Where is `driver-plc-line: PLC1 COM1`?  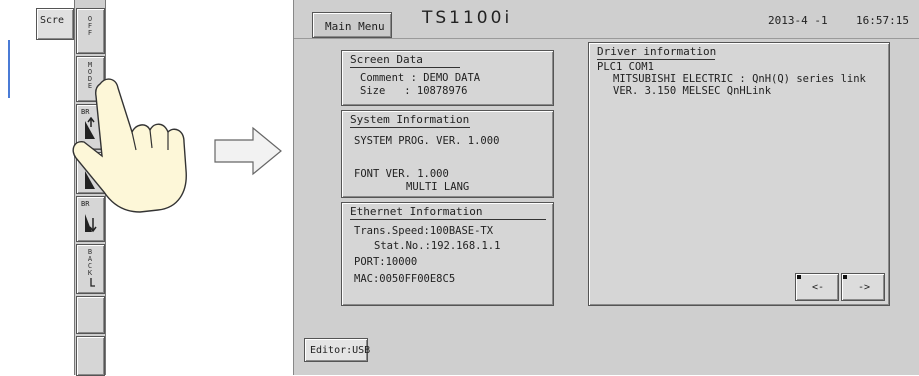 driver-plc-line: PLC1 COM1 is located at coordinates (625, 67).